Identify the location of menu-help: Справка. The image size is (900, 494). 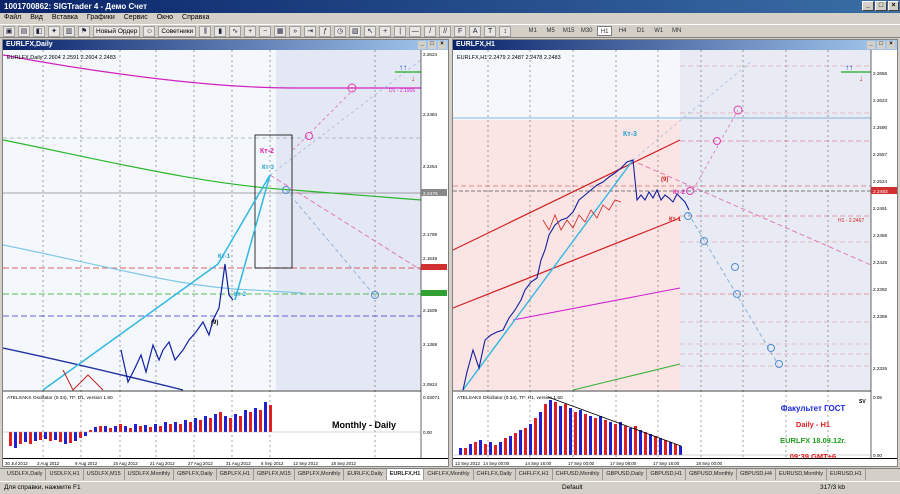
(195, 18).